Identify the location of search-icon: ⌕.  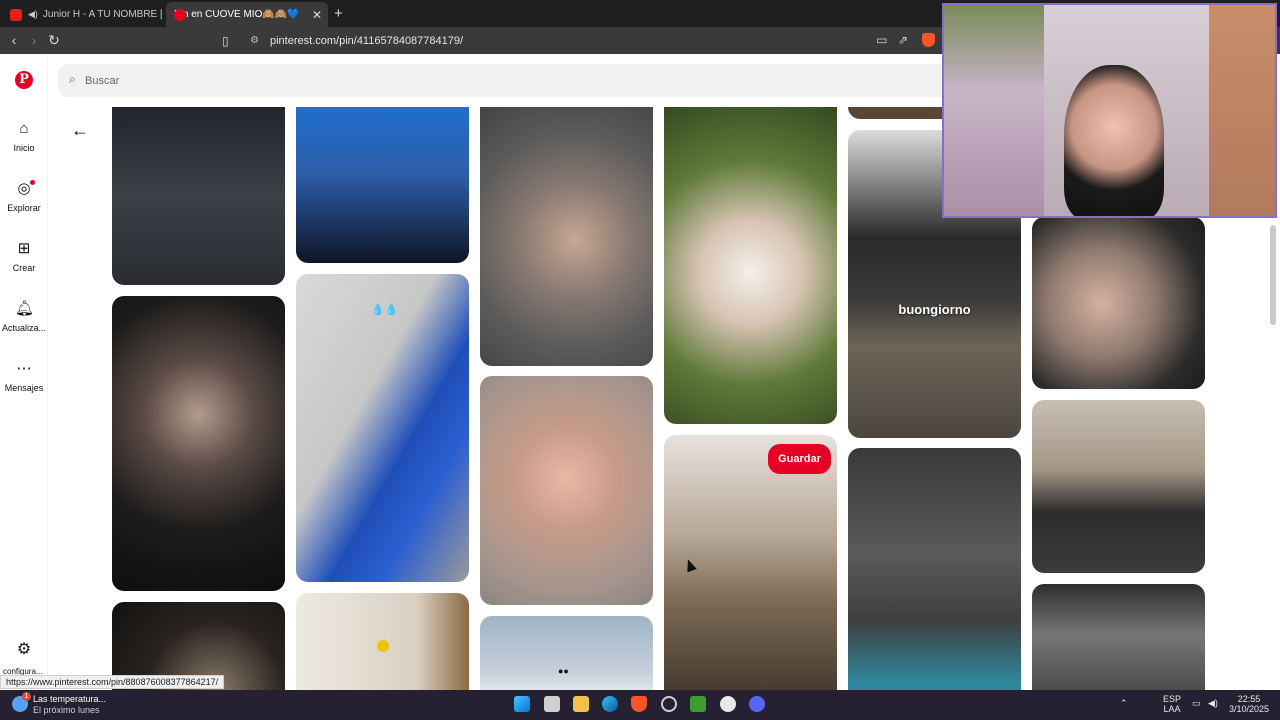
(72, 79).